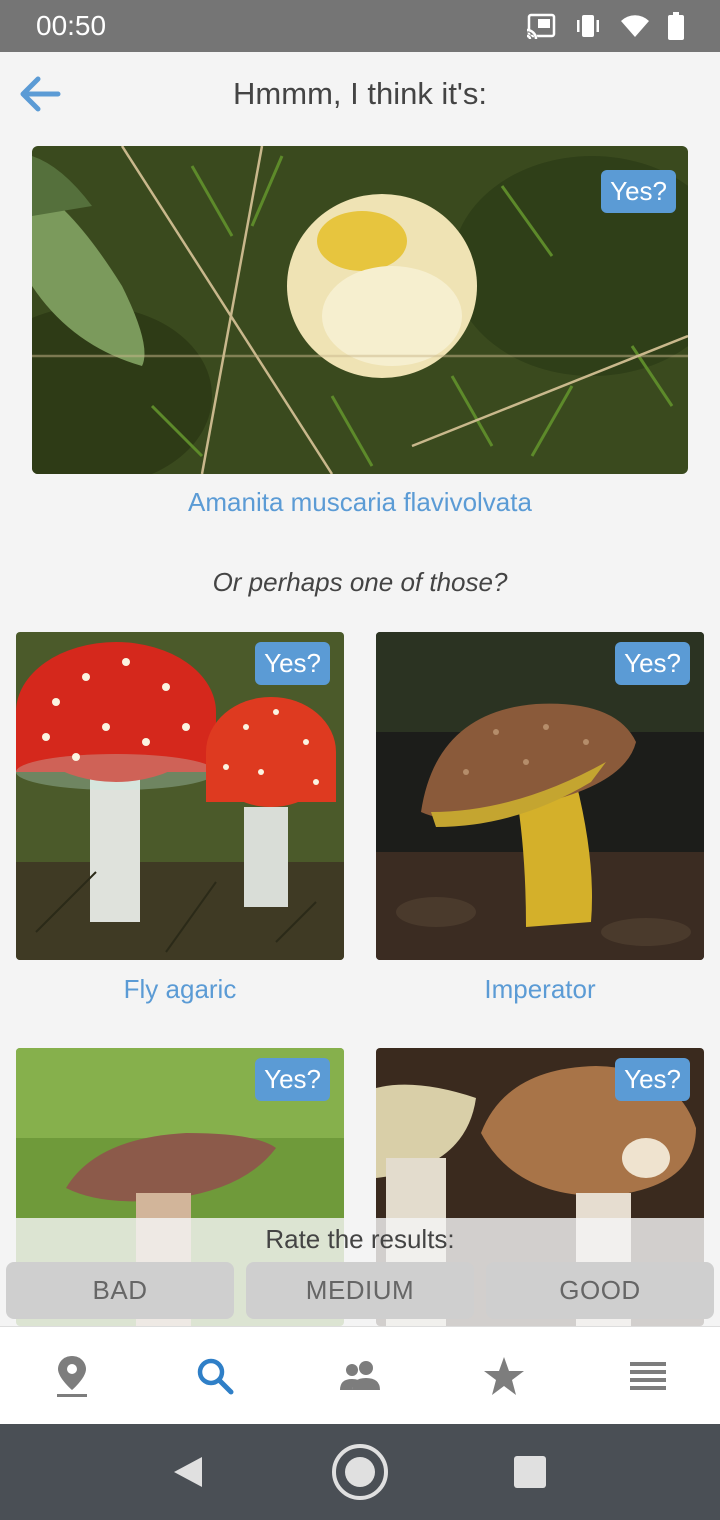 The image size is (720, 1520). I want to click on nav-community, so click(360, 1376).